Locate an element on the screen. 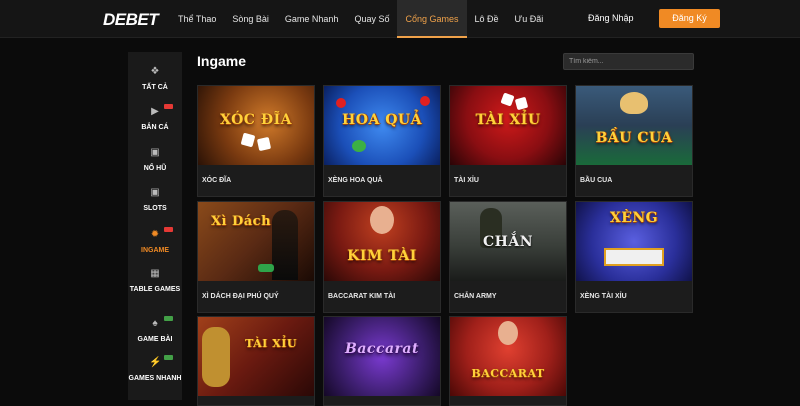 The image size is (800, 406). game-name: XÌ DÁCH ĐẠI PHÚ QUÝ is located at coordinates (240, 296).